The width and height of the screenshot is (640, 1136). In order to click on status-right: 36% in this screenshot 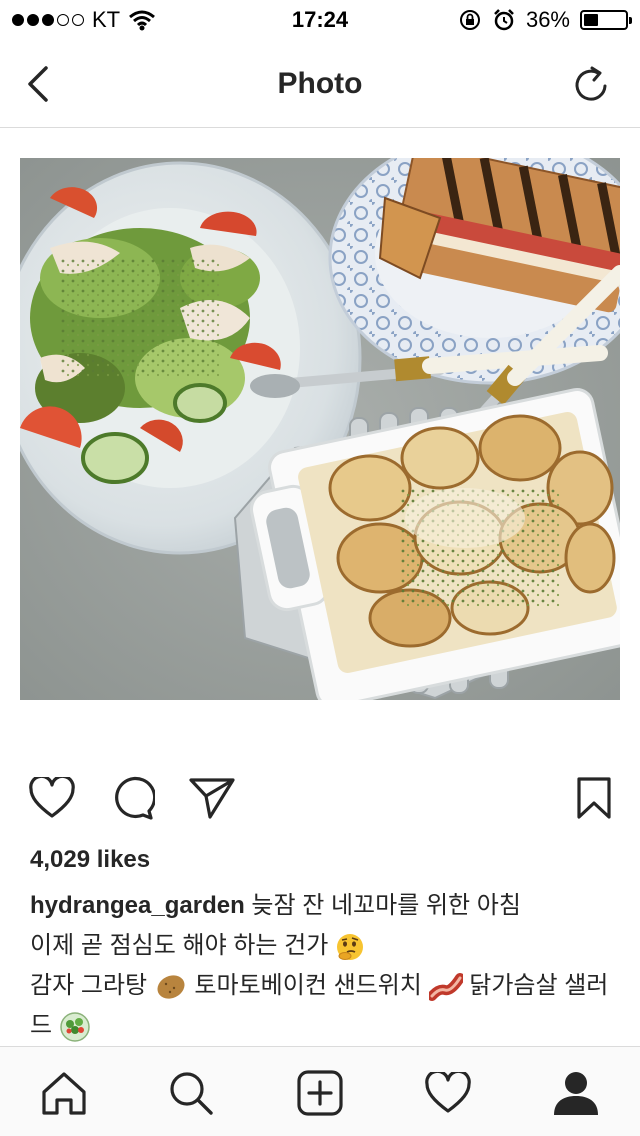, I will do `click(545, 20)`.